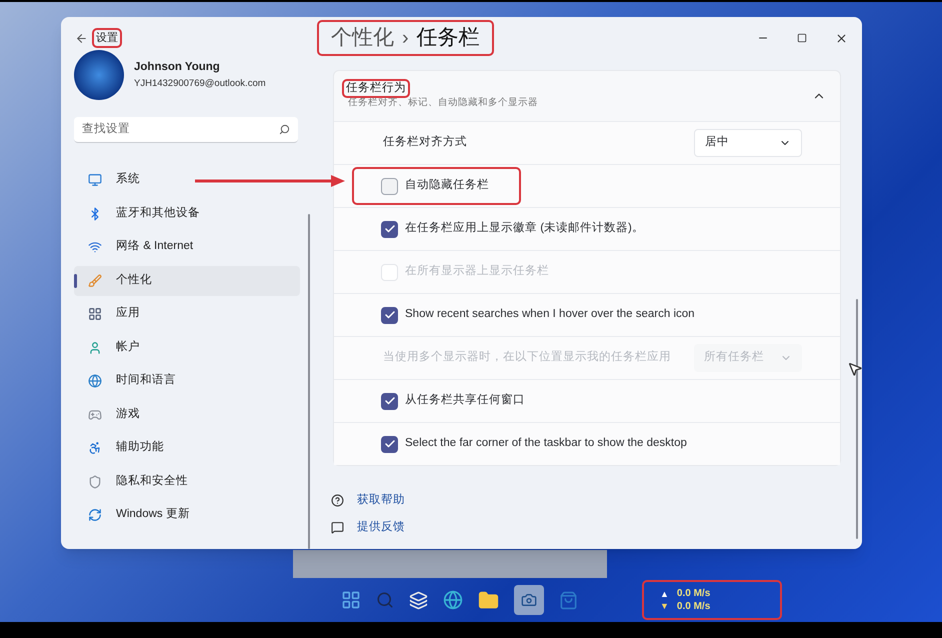 This screenshot has width=942, height=638. What do you see at coordinates (376, 88) in the screenshot?
I see `section-title: 任务栏行为` at bounding box center [376, 88].